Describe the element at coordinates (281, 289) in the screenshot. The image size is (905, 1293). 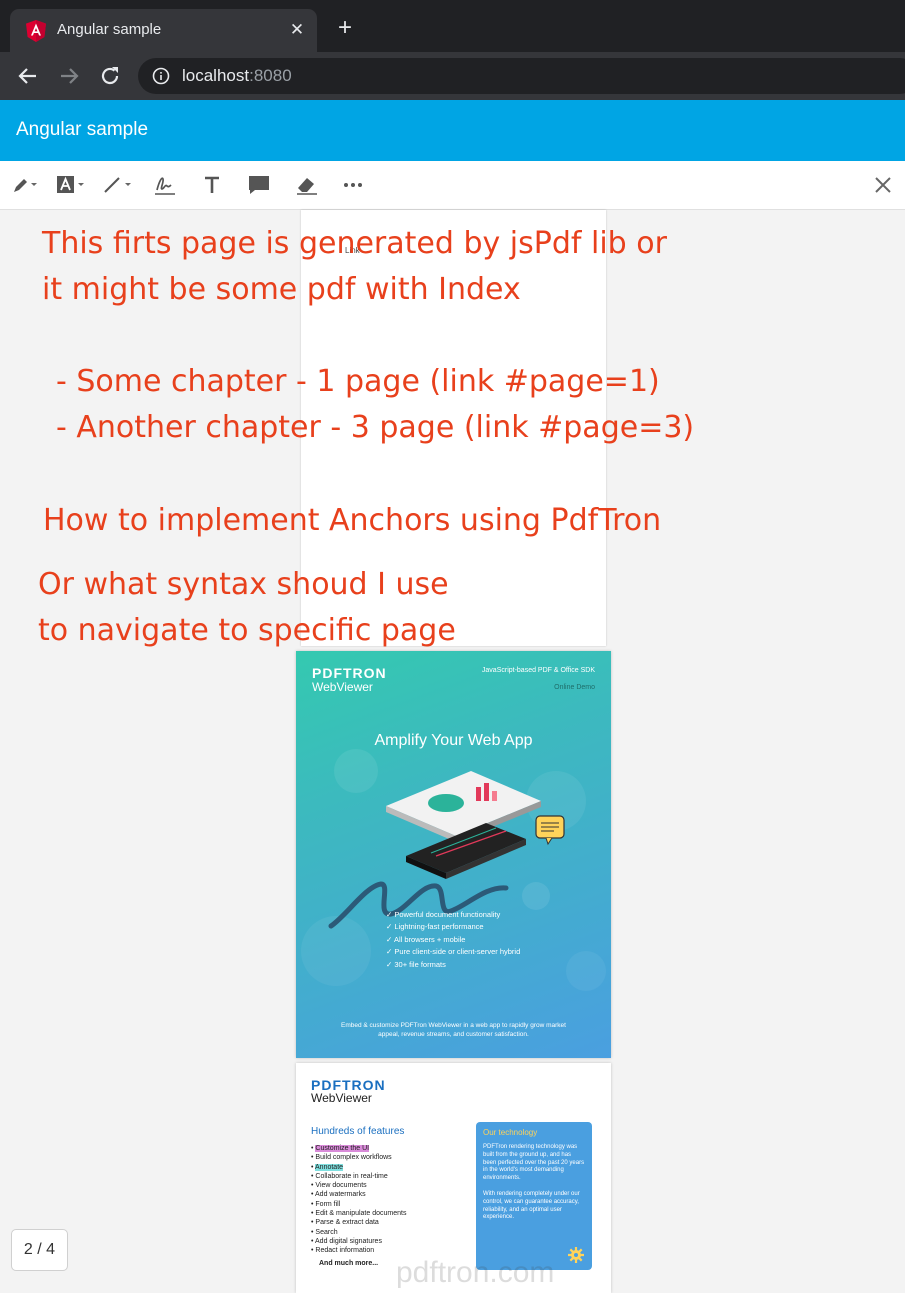
I see `annotation-line: it might be some pdf with Index` at that location.